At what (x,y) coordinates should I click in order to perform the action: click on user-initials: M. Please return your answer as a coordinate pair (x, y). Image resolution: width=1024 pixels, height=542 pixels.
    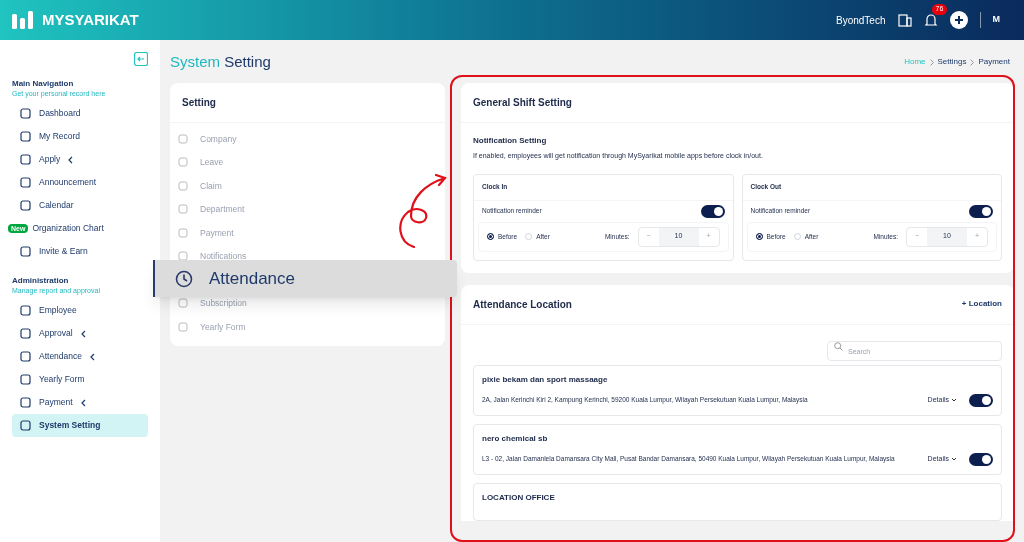
    Looking at the image, I should click on (996, 20).